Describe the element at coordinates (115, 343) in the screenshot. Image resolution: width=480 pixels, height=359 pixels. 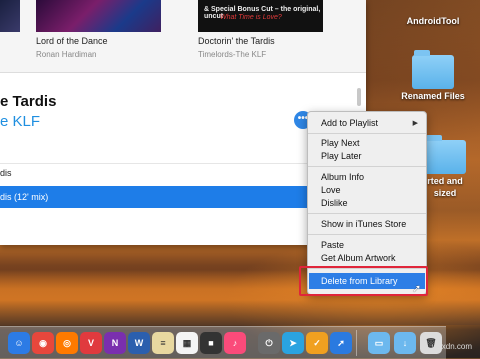
I see `onenote-dock-icon: N` at that location.